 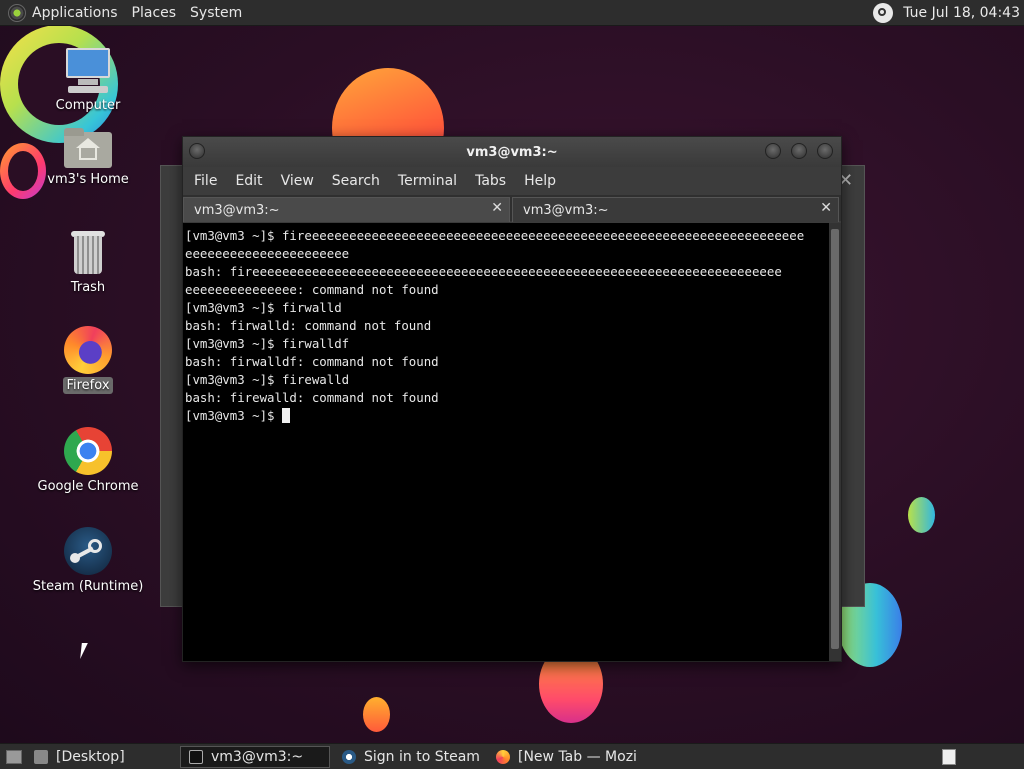 What do you see at coordinates (883, 12) in the screenshot?
I see `steam-tray-icon` at bounding box center [883, 12].